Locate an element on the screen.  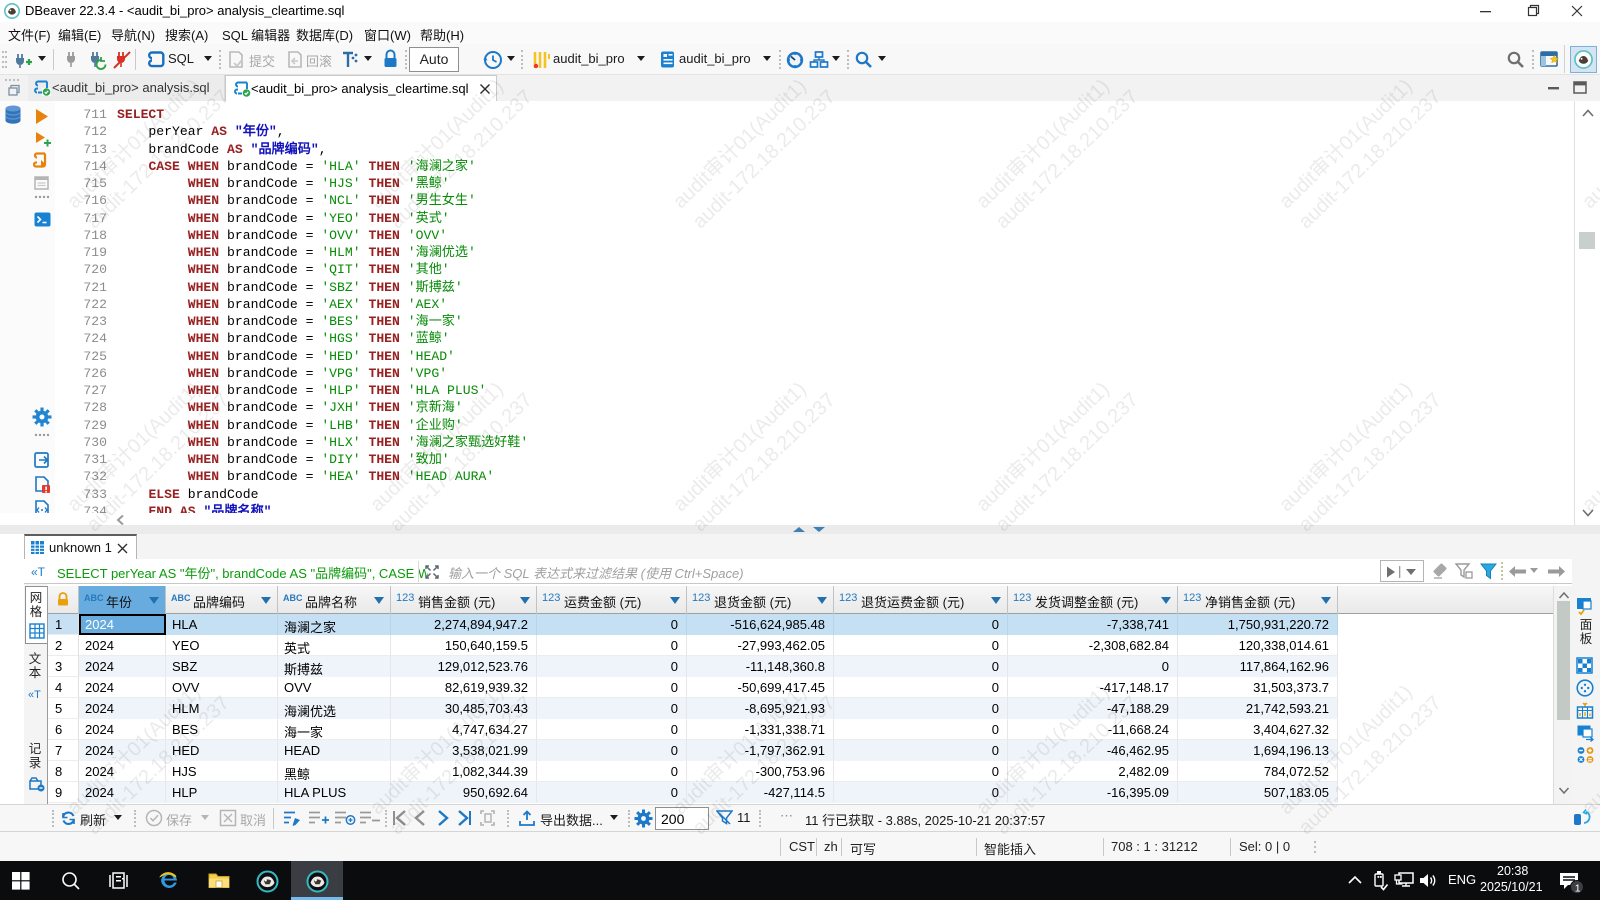
svg-text: 1 is located at coordinates (1578, 889).